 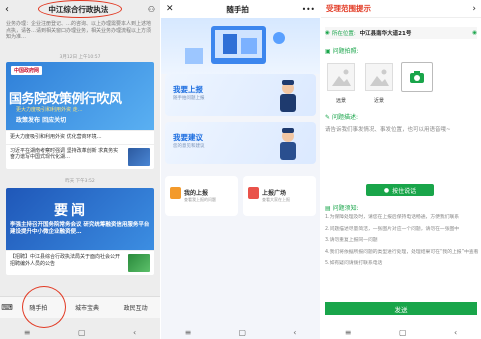 I want to click on suggest-card: 我要建议 您的意见和建议, so click(x=240, y=143).